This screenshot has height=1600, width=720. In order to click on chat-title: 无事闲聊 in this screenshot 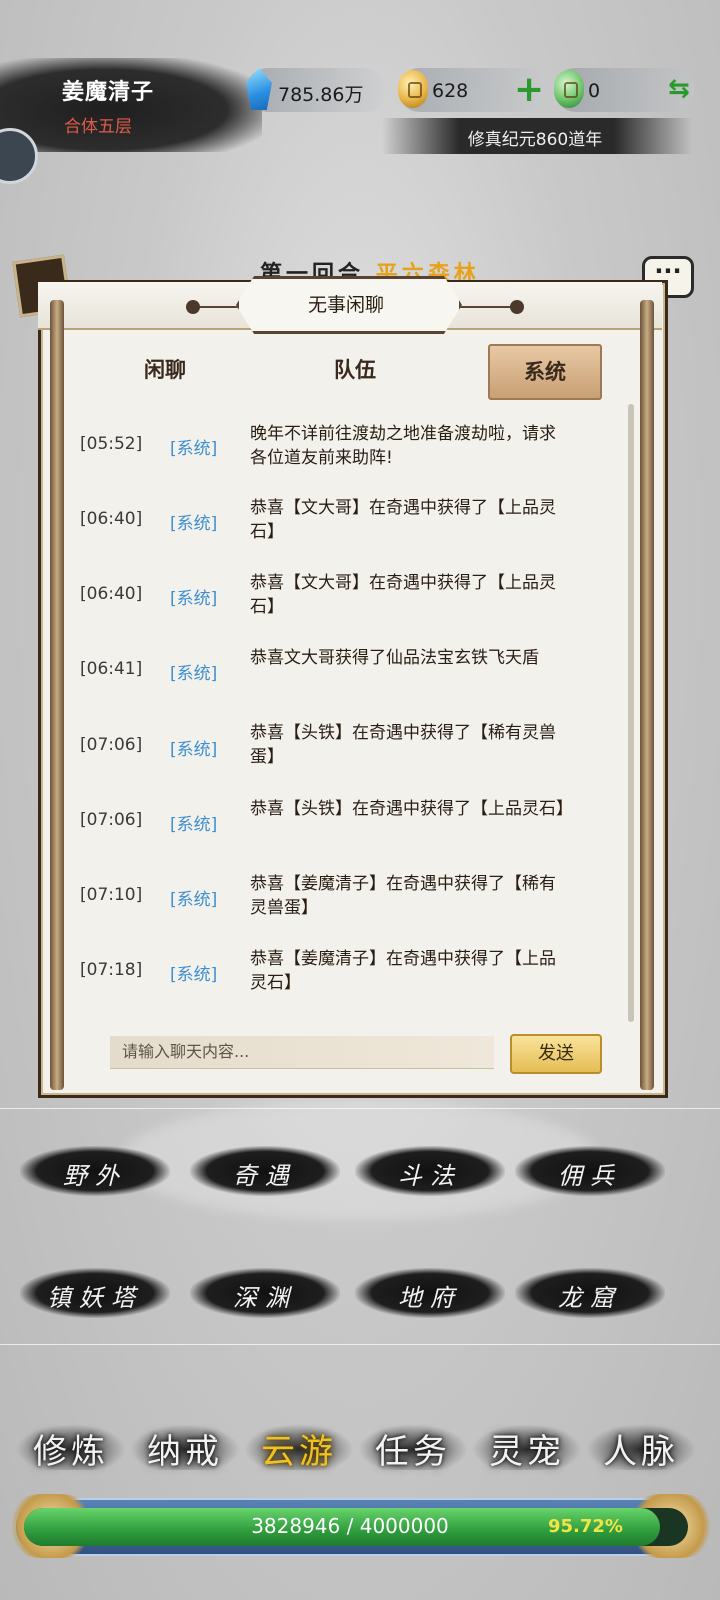, I will do `click(345, 305)`.